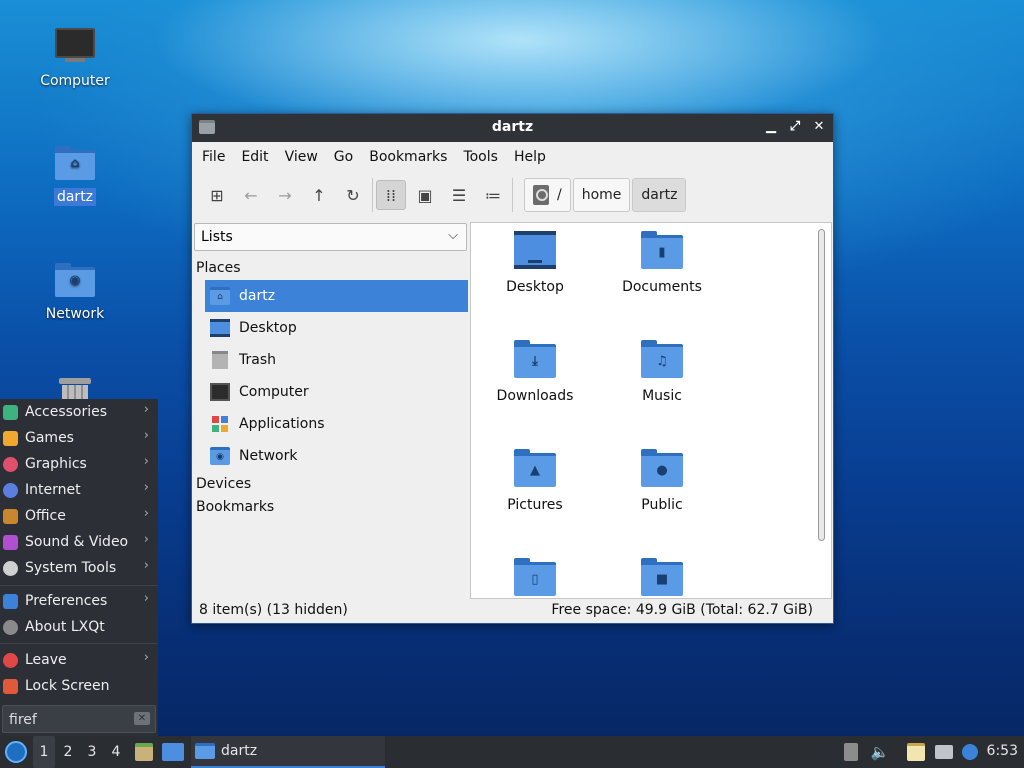 This screenshot has width=1024, height=768. What do you see at coordinates (336, 328) in the screenshot?
I see `place-item-desktop: Desktop` at bounding box center [336, 328].